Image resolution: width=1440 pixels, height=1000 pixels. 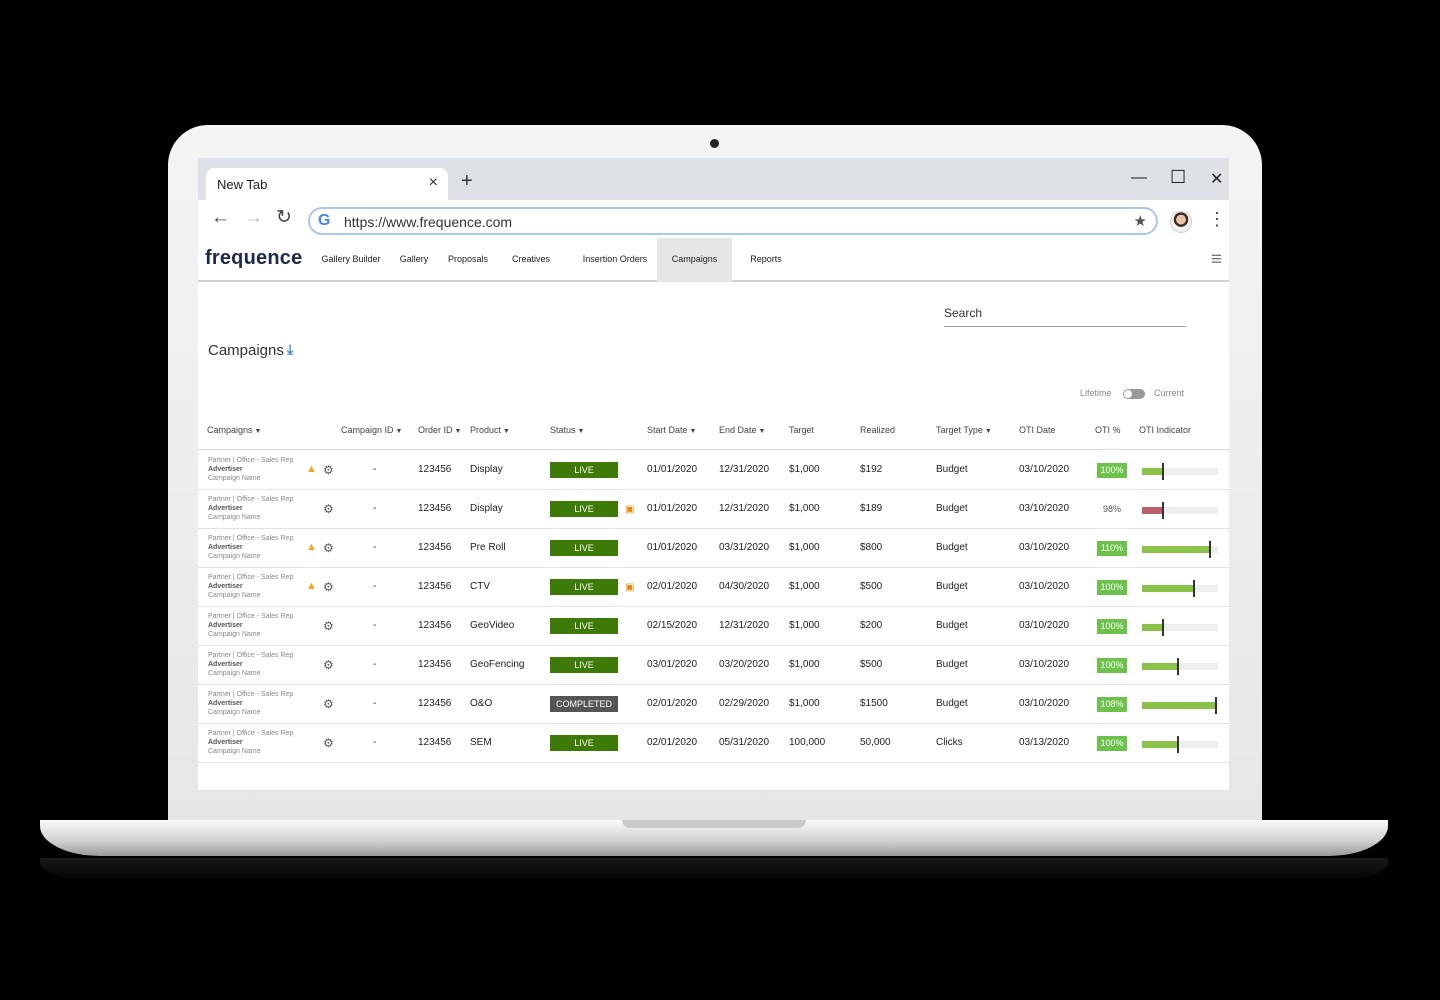 I want to click on back-arrow-icon: ←, so click(x=220, y=217).